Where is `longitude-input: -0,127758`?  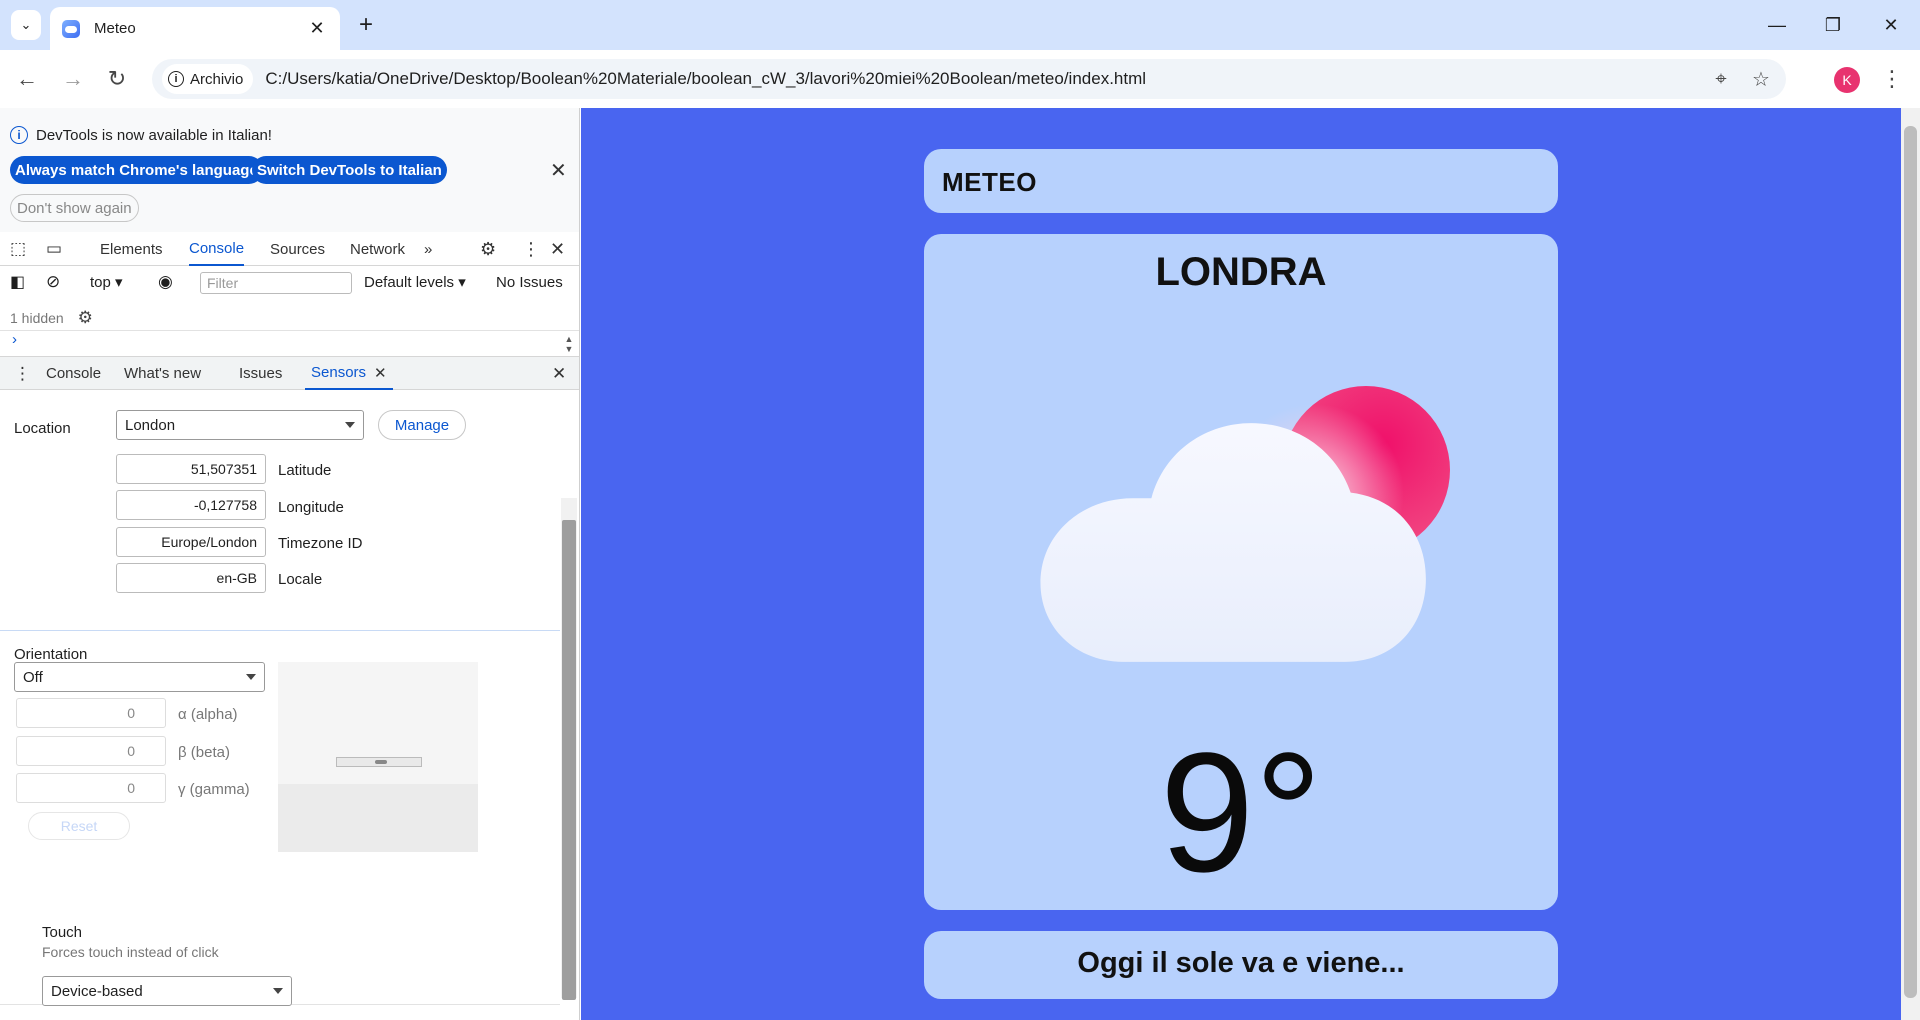 longitude-input: -0,127758 is located at coordinates (191, 505).